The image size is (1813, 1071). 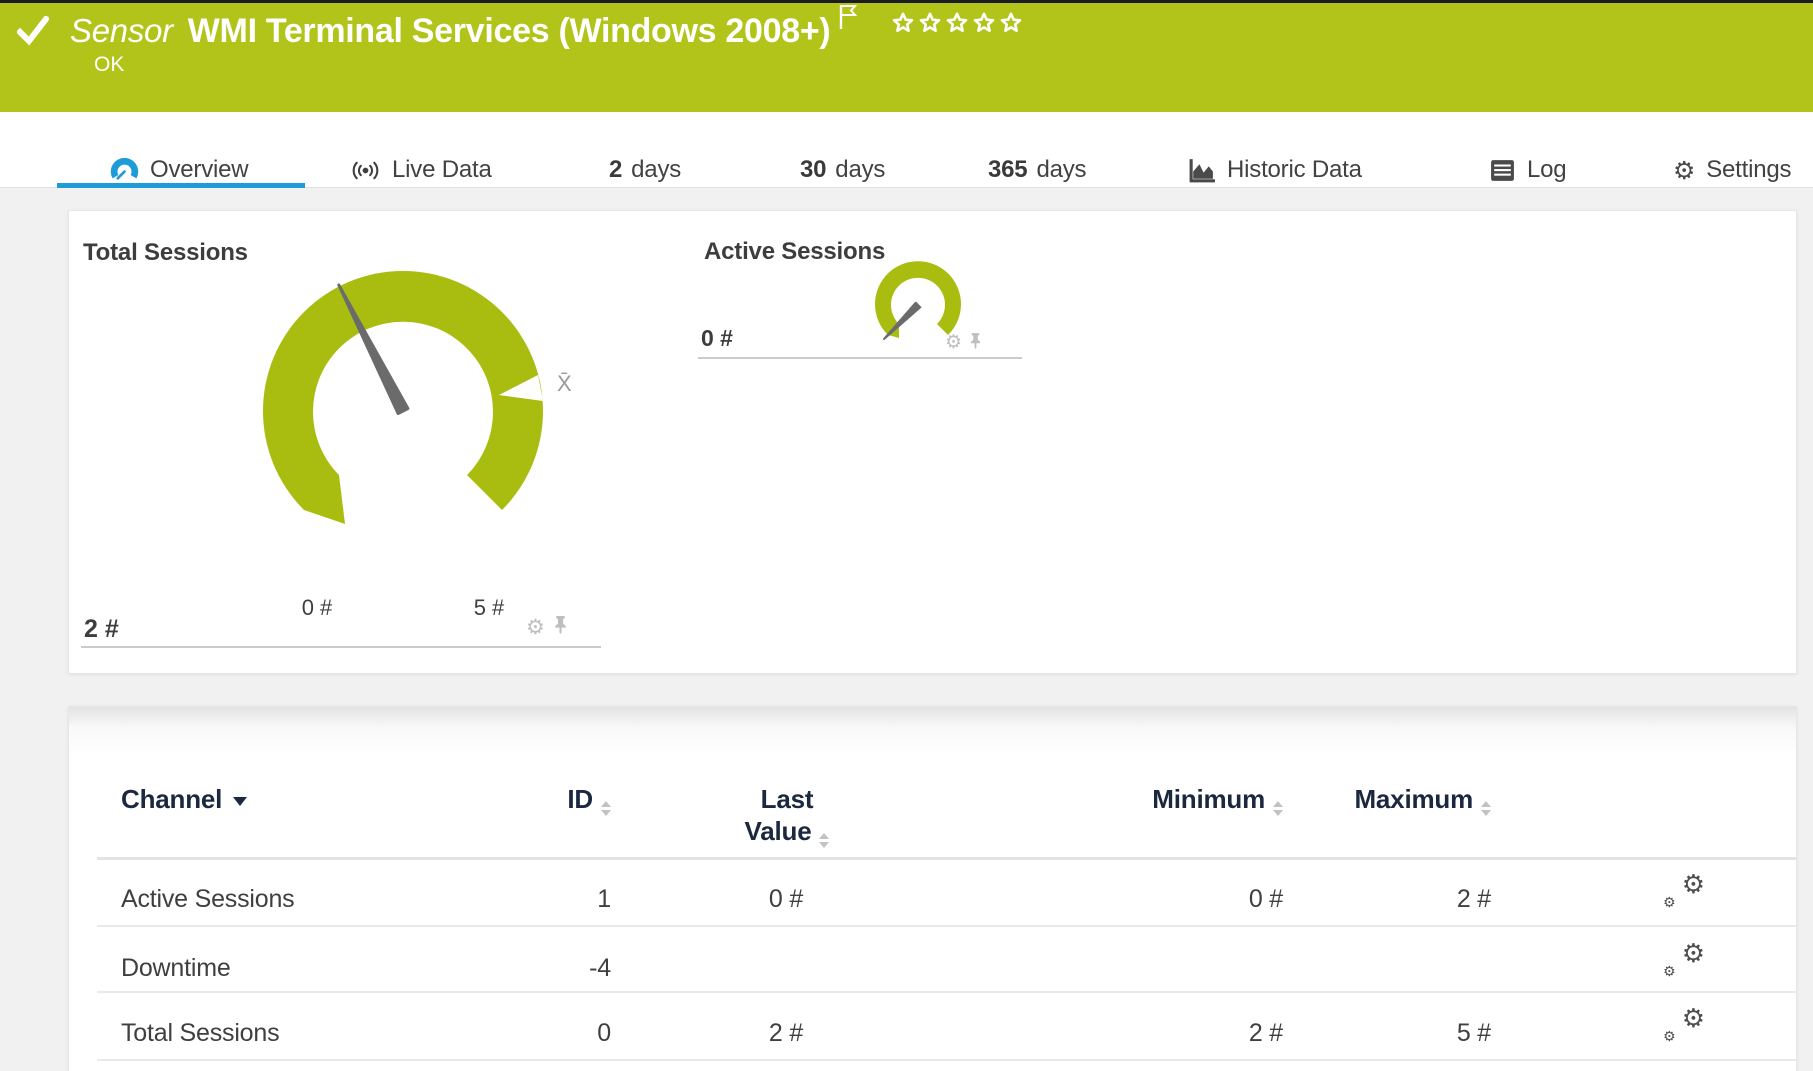 I want to click on gauge-min-label: 0 #, so click(x=317, y=607).